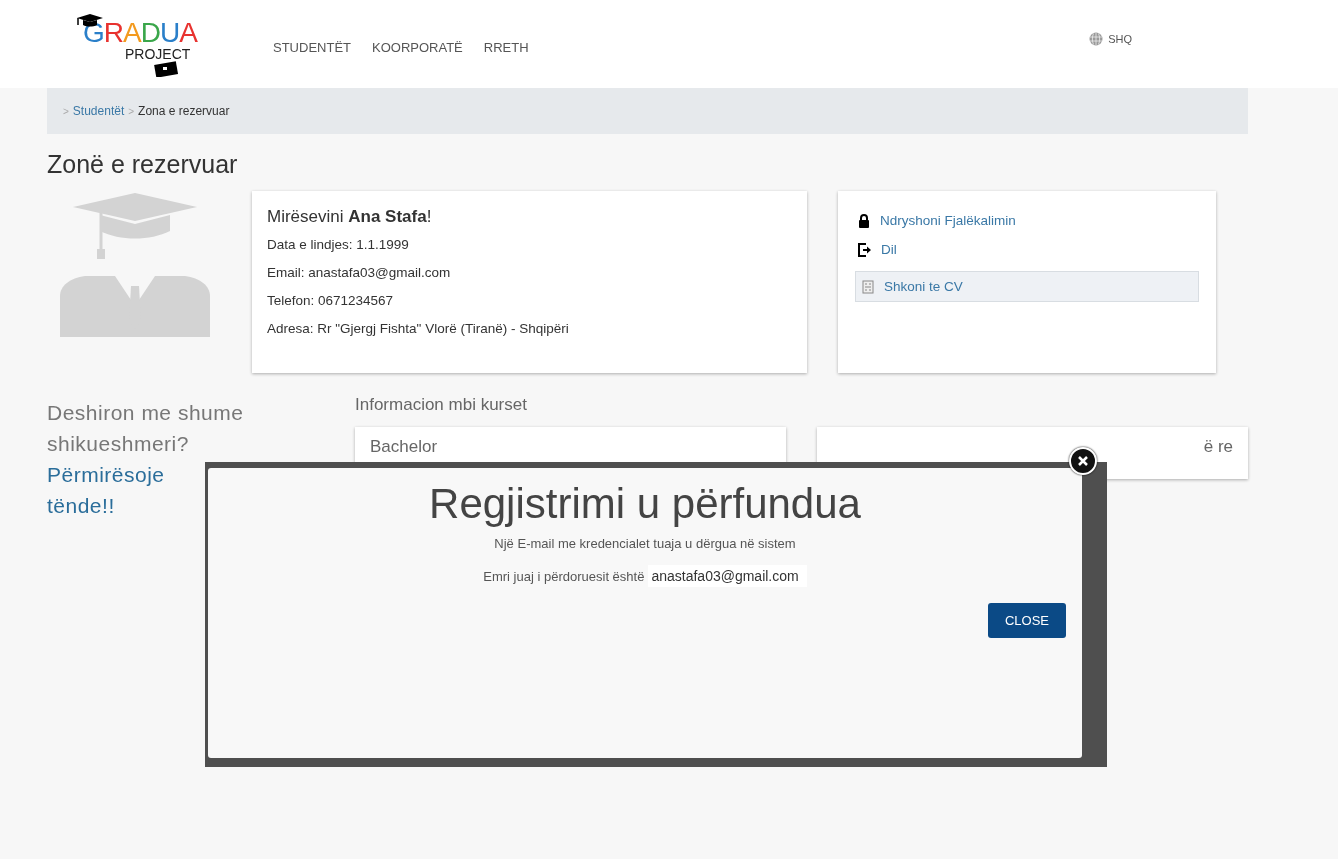  I want to click on page-title: Zonë e rezervuar, so click(143, 164).